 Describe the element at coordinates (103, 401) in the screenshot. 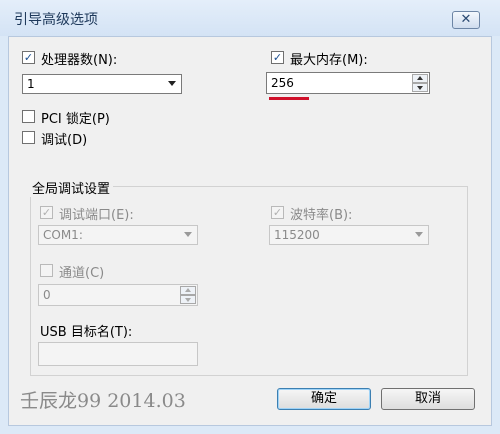

I see `watermark-text: 壬辰龙99 2014.03` at that location.